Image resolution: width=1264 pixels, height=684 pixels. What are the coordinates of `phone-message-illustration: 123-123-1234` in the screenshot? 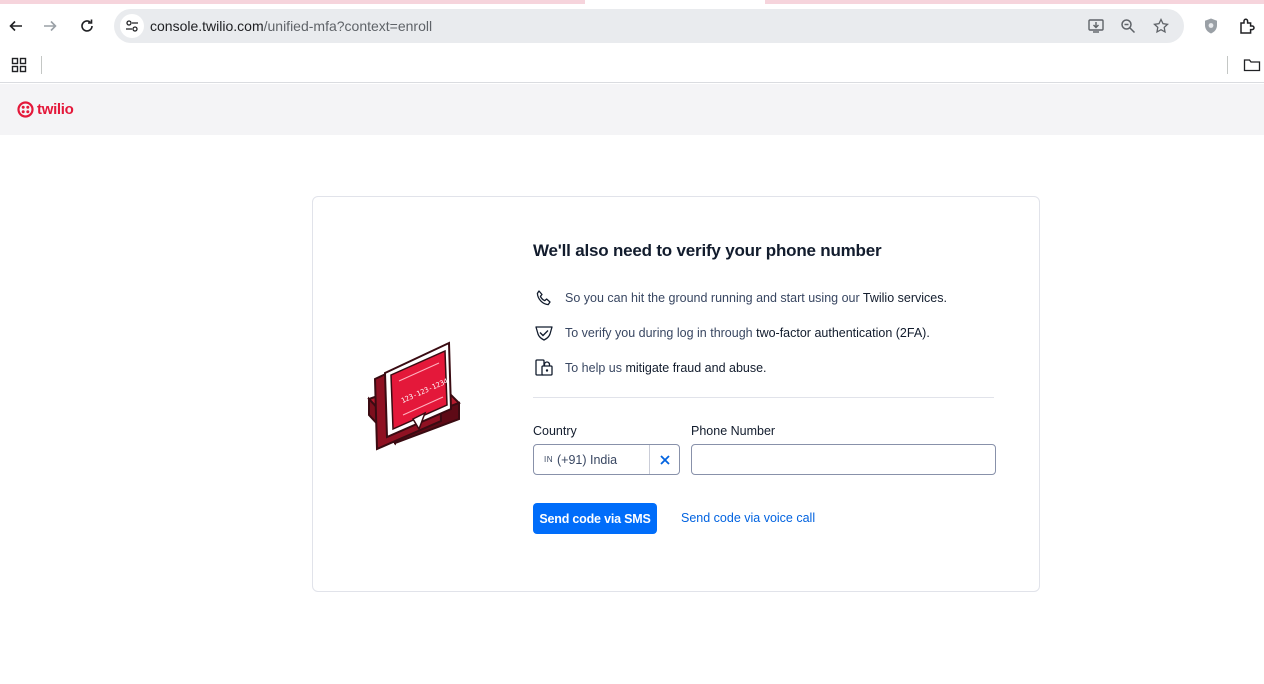 It's located at (413, 394).